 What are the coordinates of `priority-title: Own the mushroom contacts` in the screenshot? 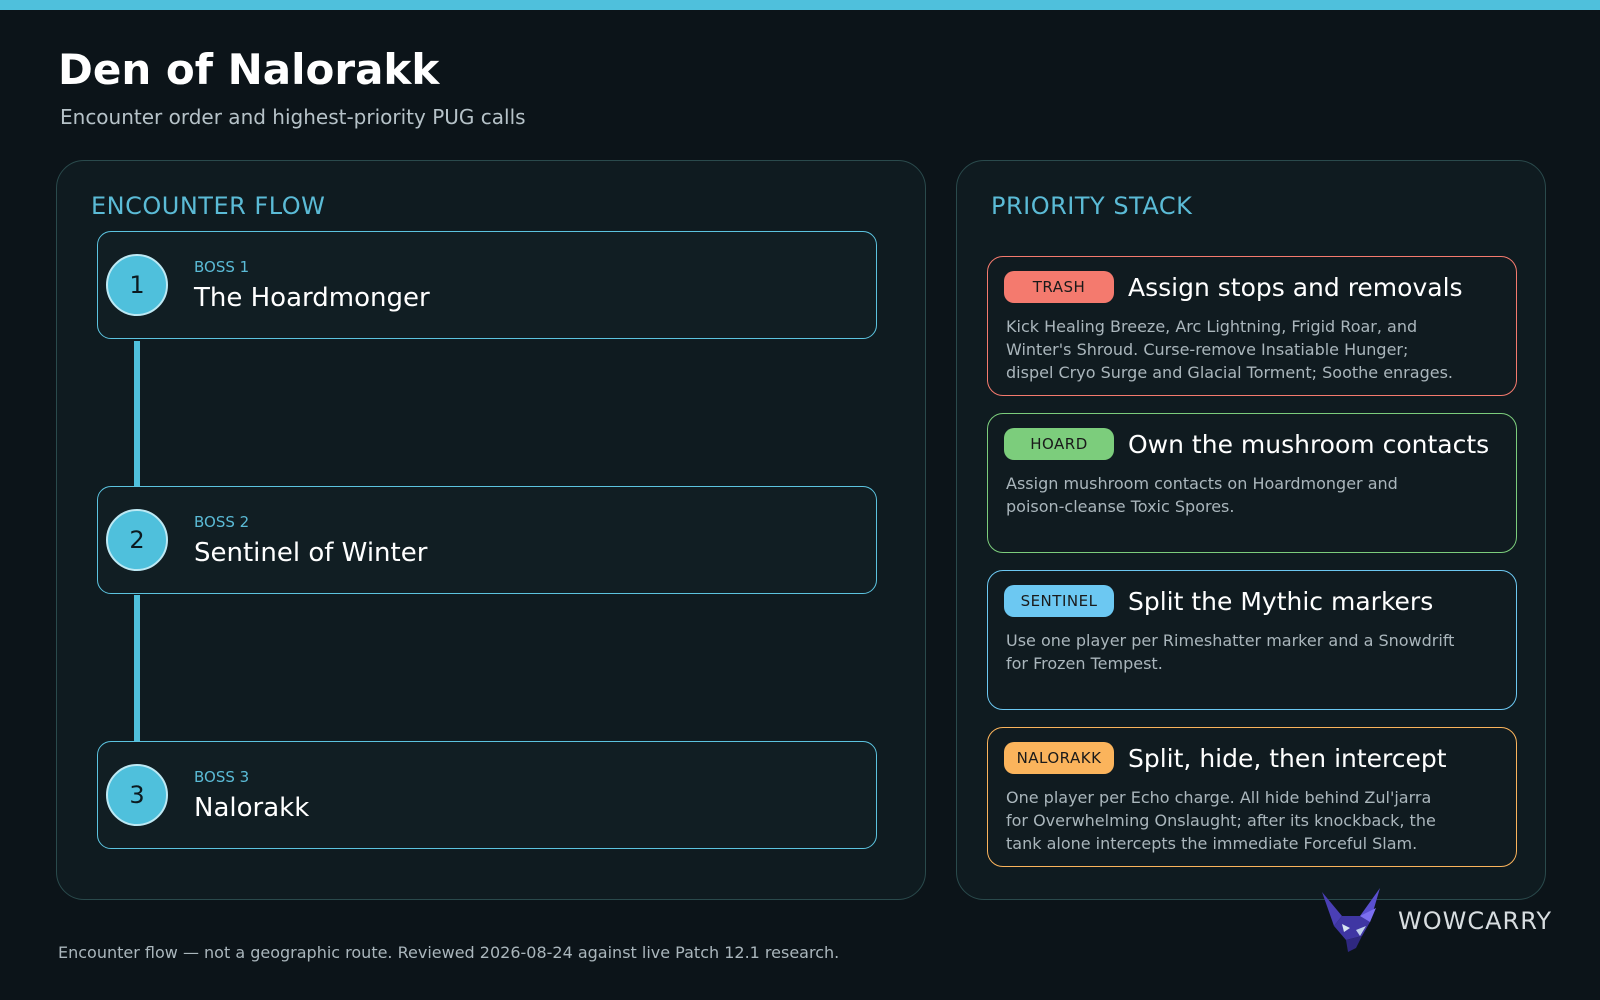 It's located at (1309, 444).